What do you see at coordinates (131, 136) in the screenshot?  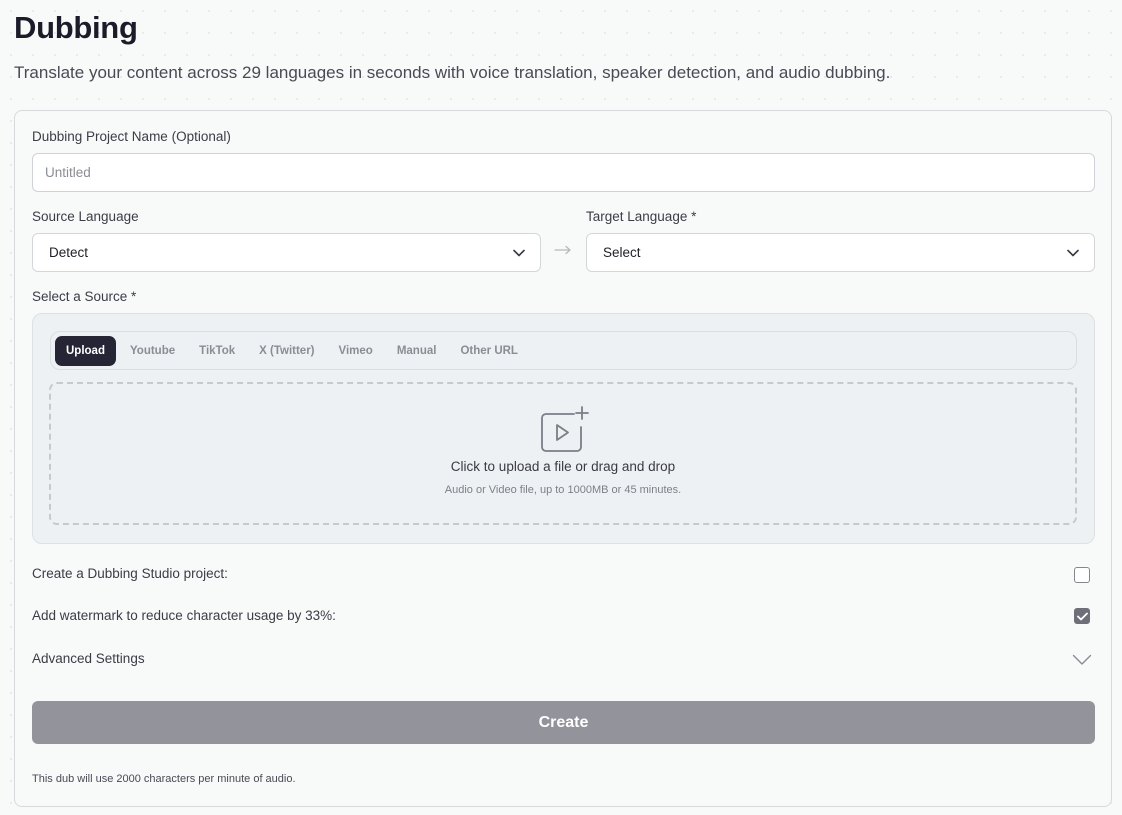 I see `project-name-label: Dubbing Project Name (Optional)` at bounding box center [131, 136].